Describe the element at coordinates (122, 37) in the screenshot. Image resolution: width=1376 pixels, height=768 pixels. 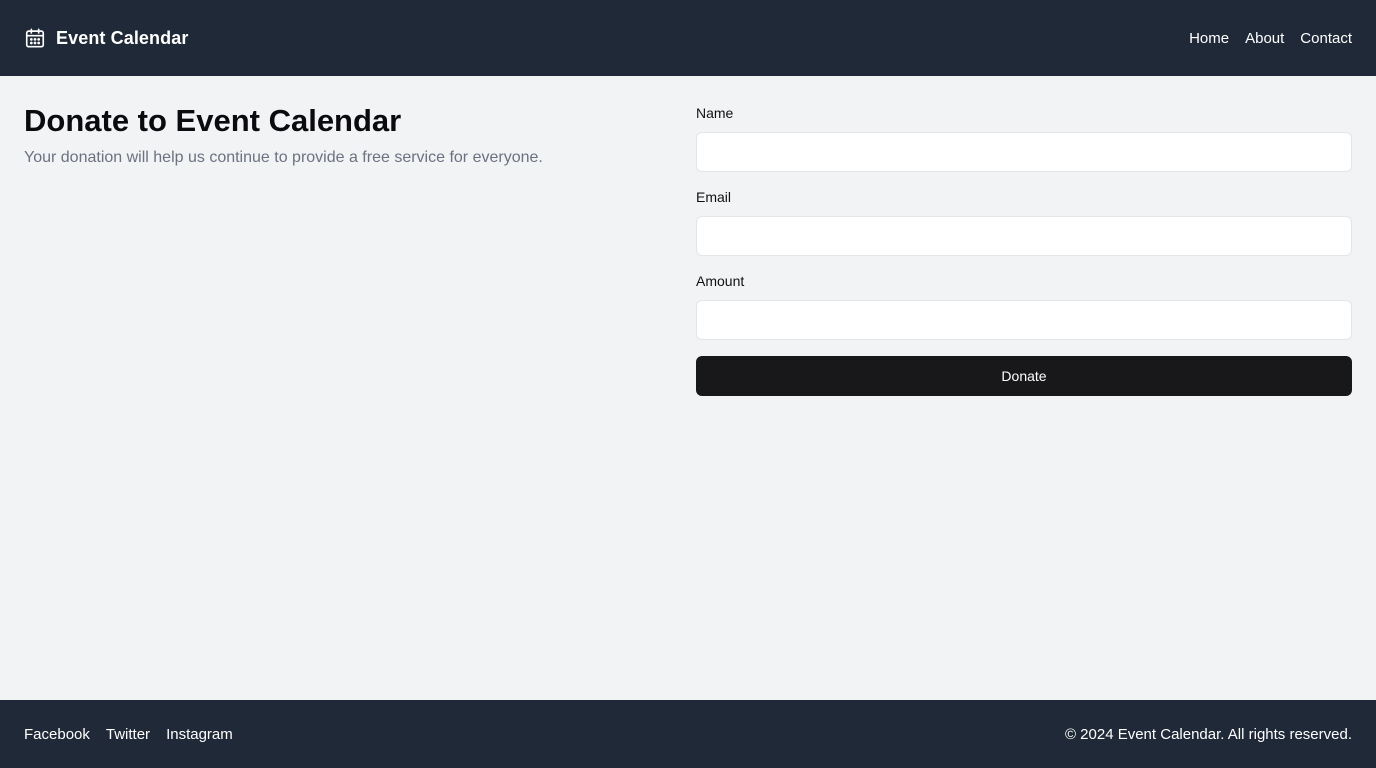
I see `brand-title: Event Calendar` at that location.